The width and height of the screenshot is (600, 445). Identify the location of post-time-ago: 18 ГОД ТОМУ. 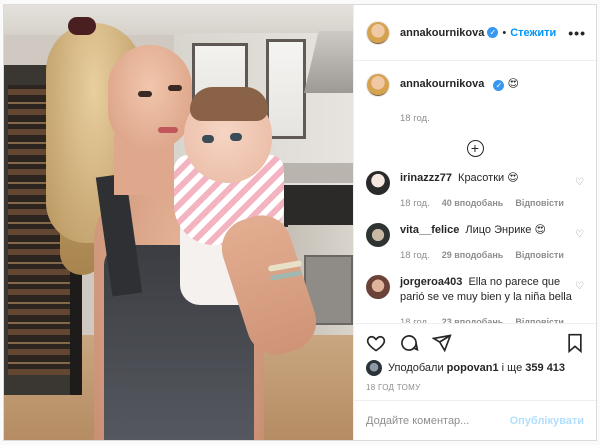
(475, 387).